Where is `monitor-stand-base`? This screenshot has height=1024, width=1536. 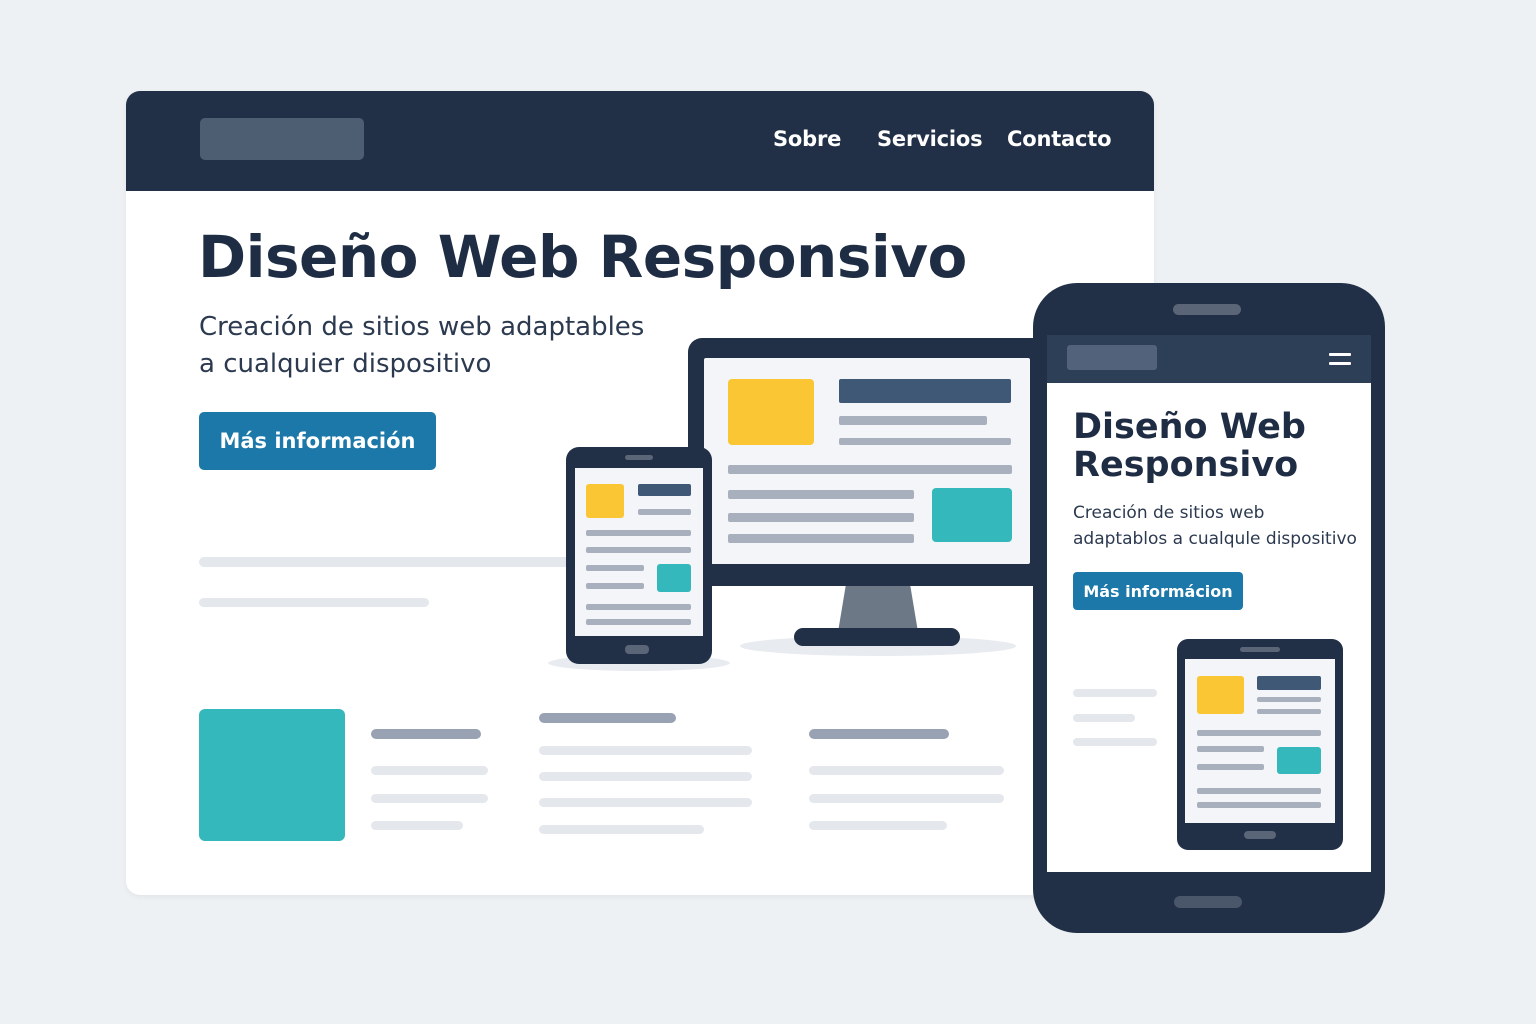
monitor-stand-base is located at coordinates (877, 637).